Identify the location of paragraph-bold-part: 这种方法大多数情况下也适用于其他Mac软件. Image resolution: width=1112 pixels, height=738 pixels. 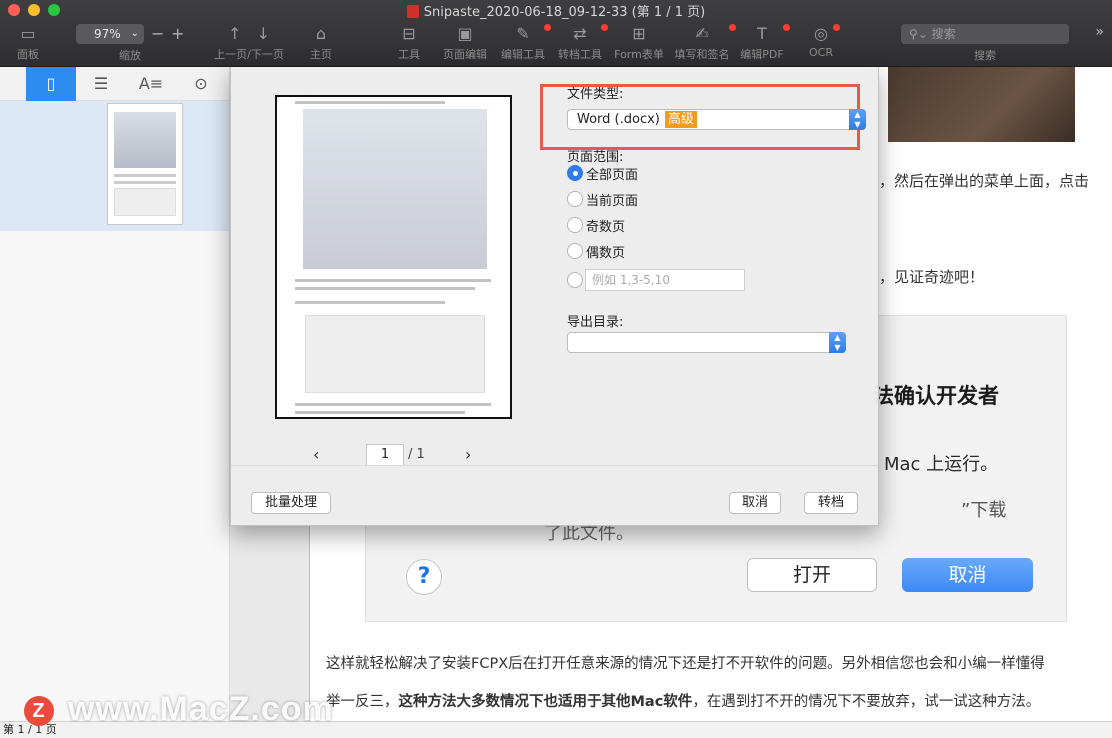
(545, 702).